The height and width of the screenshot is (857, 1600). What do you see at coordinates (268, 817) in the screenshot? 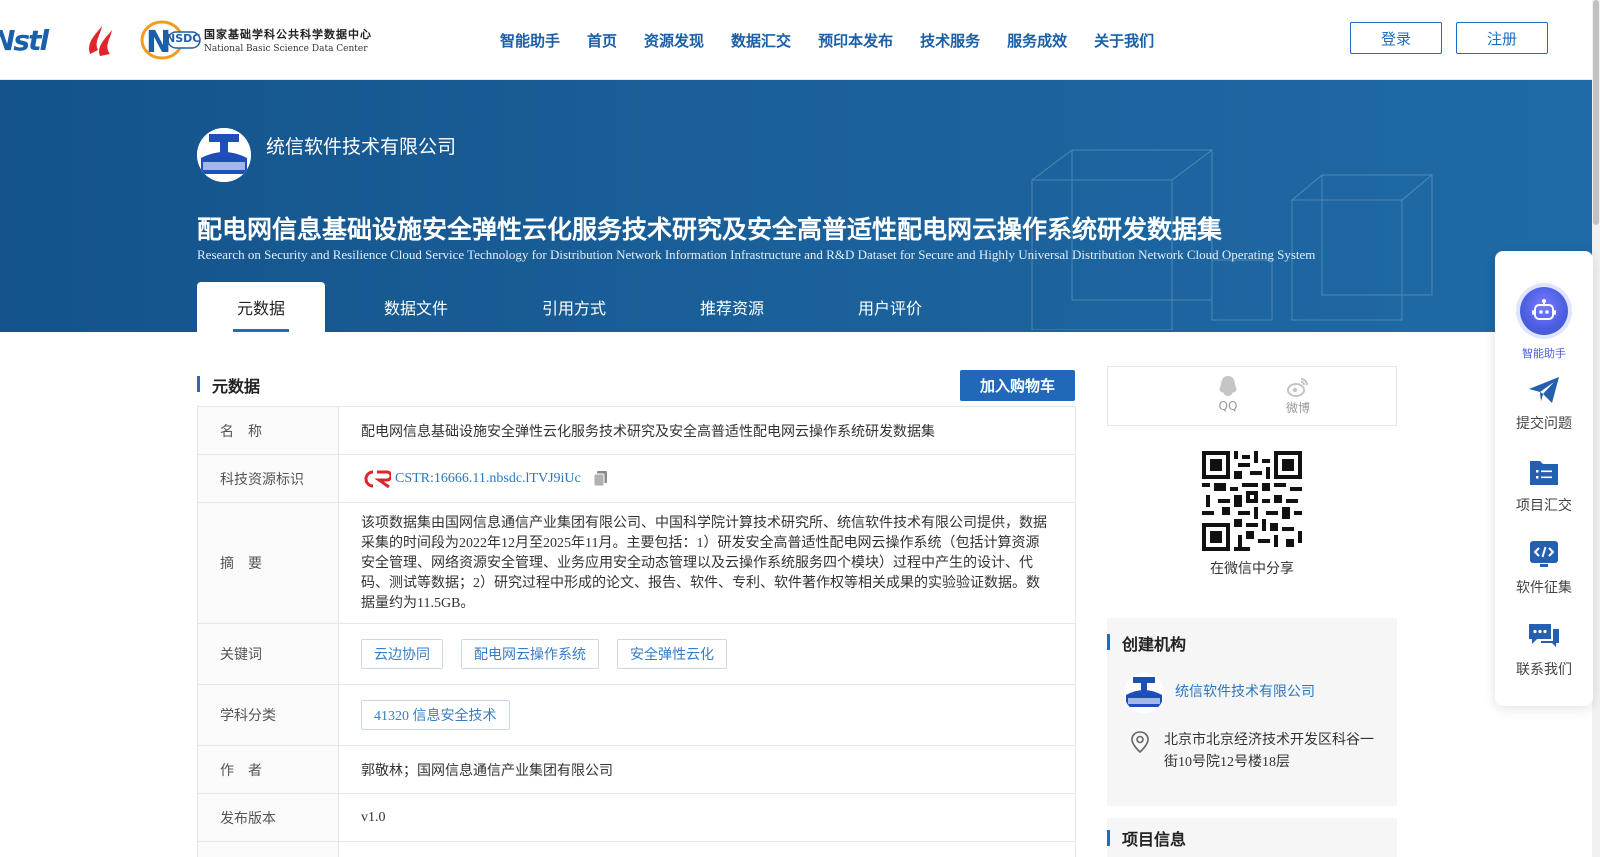
I see `row-key-version: 发布版本` at bounding box center [268, 817].